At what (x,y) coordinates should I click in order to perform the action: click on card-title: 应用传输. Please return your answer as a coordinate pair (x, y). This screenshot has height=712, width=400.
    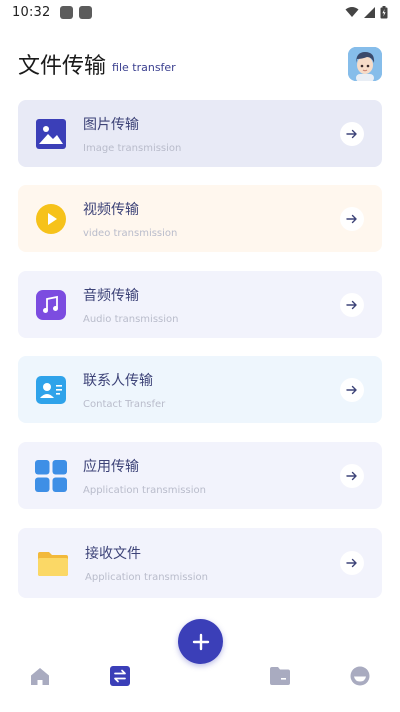
    Looking at the image, I should click on (111, 467).